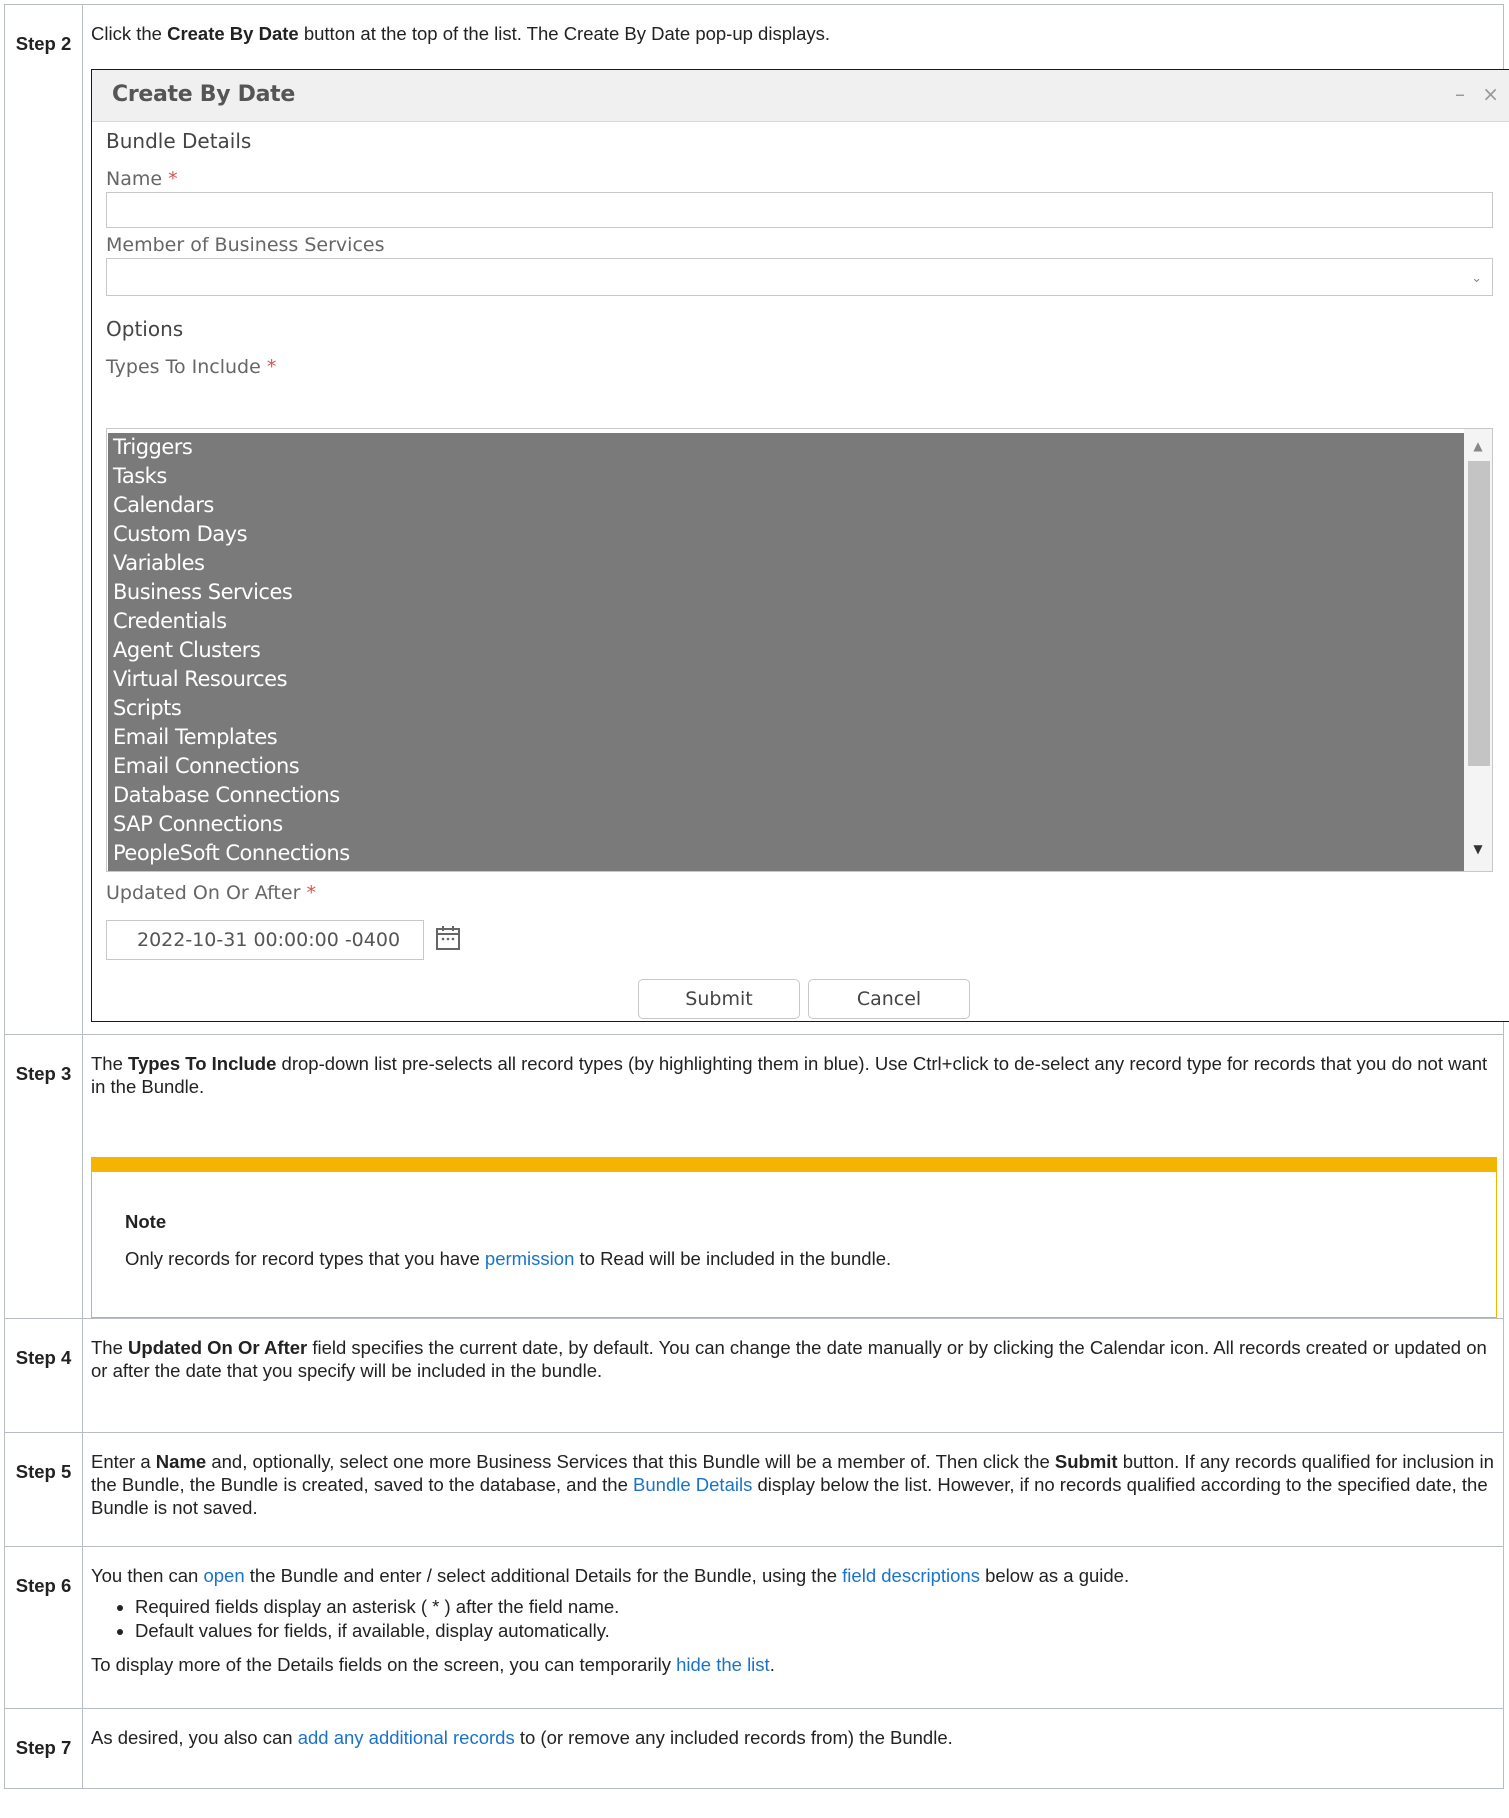 The height and width of the screenshot is (1818, 1509). Describe the element at coordinates (43, 1748) in the screenshot. I see `step-label: Step 7` at that location.